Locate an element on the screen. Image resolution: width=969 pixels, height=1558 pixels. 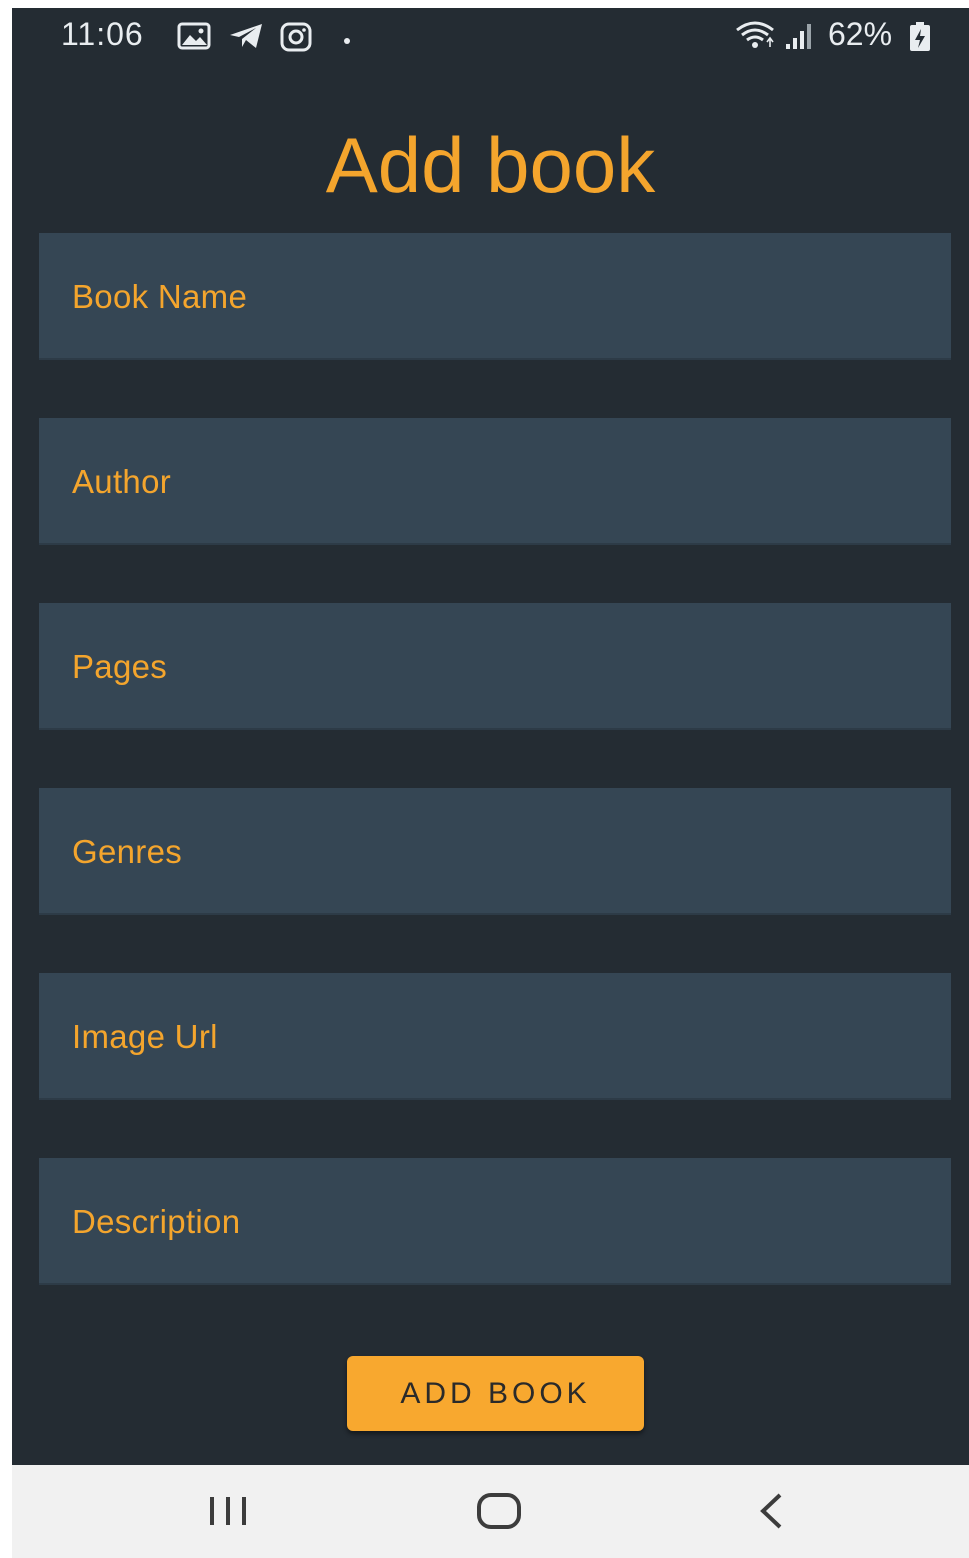
home-button is located at coordinates (499, 1512).